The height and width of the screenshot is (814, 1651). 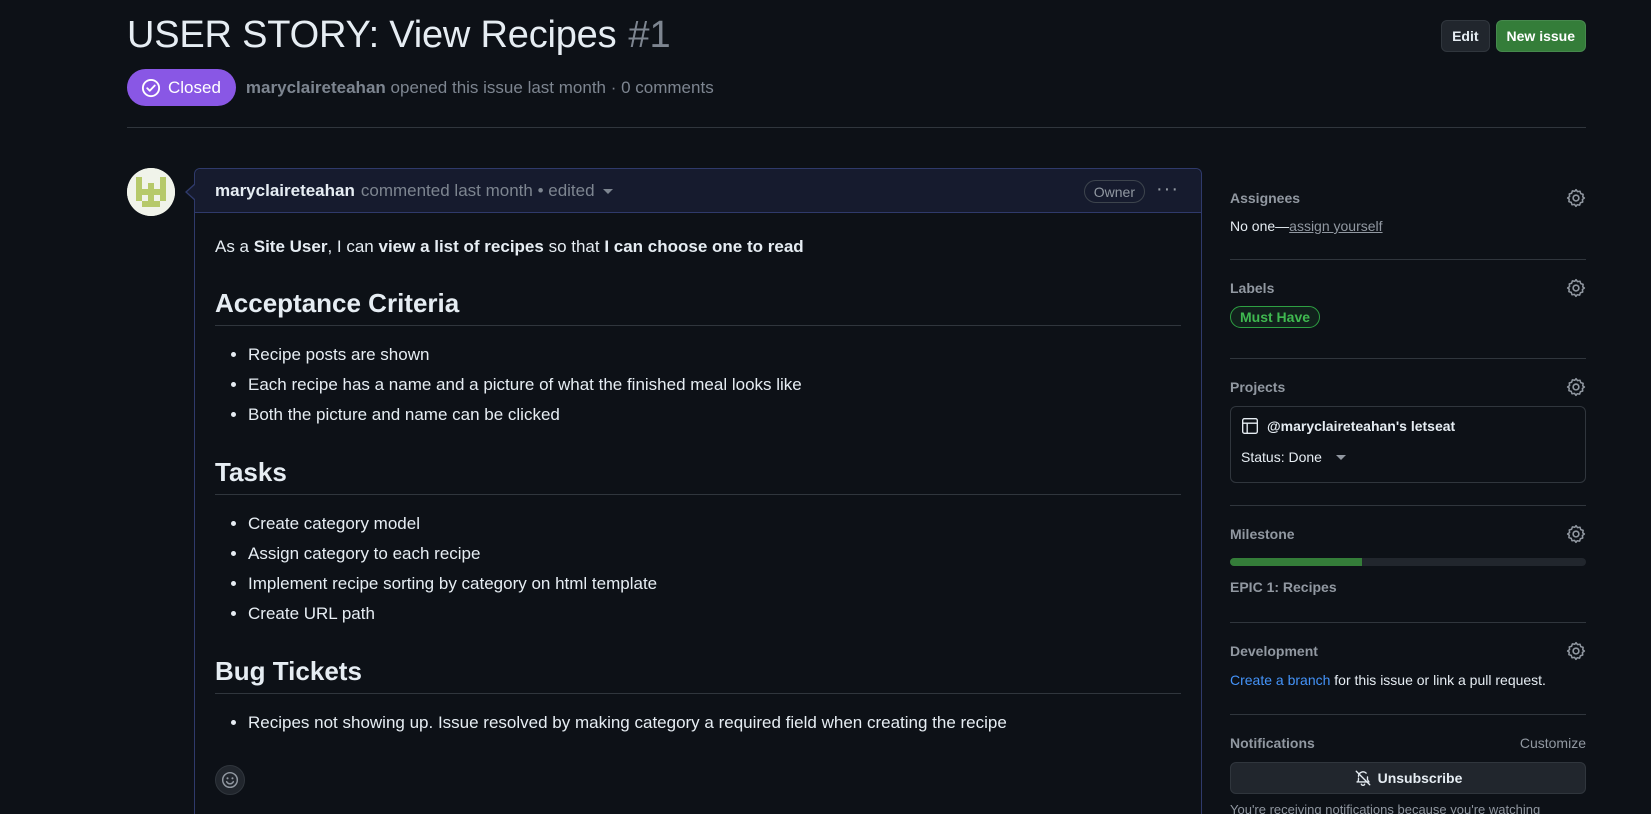 What do you see at coordinates (1262, 534) in the screenshot?
I see `milestone-label: Milestone` at bounding box center [1262, 534].